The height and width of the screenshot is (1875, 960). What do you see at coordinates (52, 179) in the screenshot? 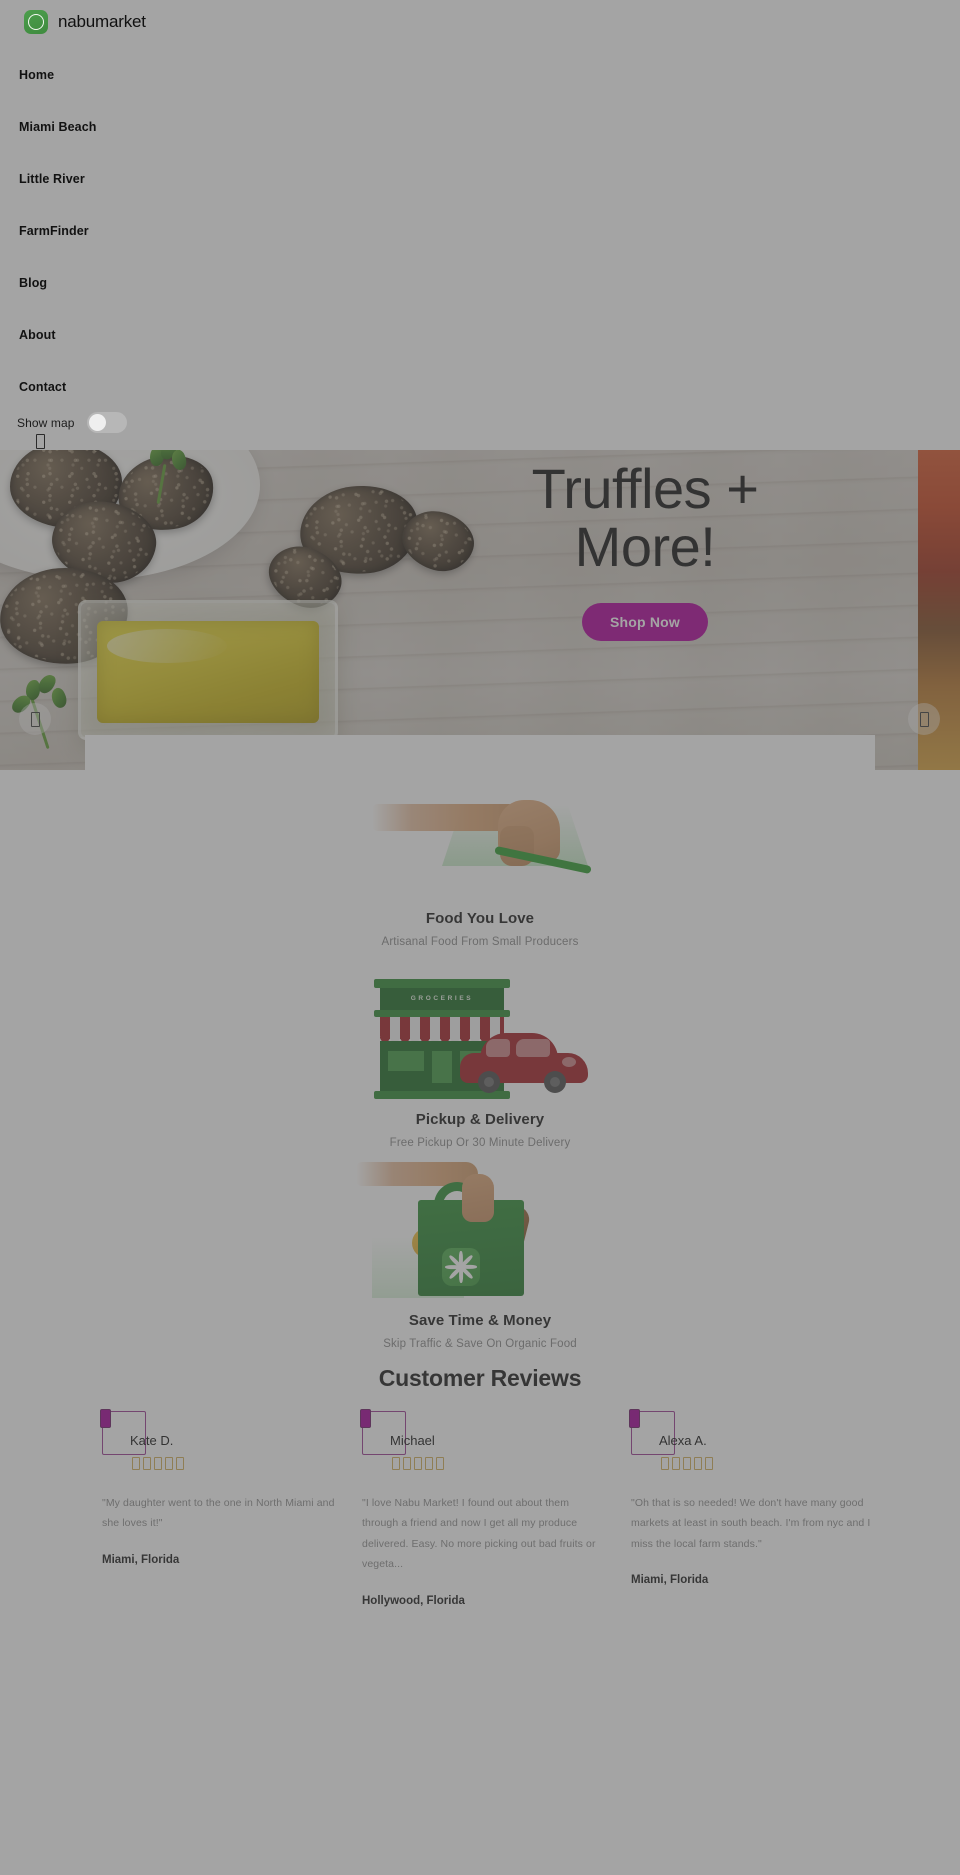
I see `nav-item-little-river: Little River` at bounding box center [52, 179].